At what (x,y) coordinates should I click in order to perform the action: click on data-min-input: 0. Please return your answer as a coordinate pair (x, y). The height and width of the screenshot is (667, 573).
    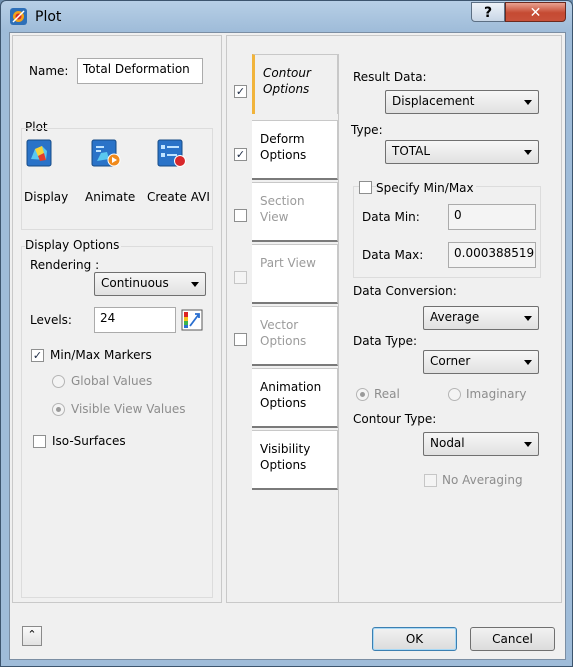
    Looking at the image, I should click on (492, 217).